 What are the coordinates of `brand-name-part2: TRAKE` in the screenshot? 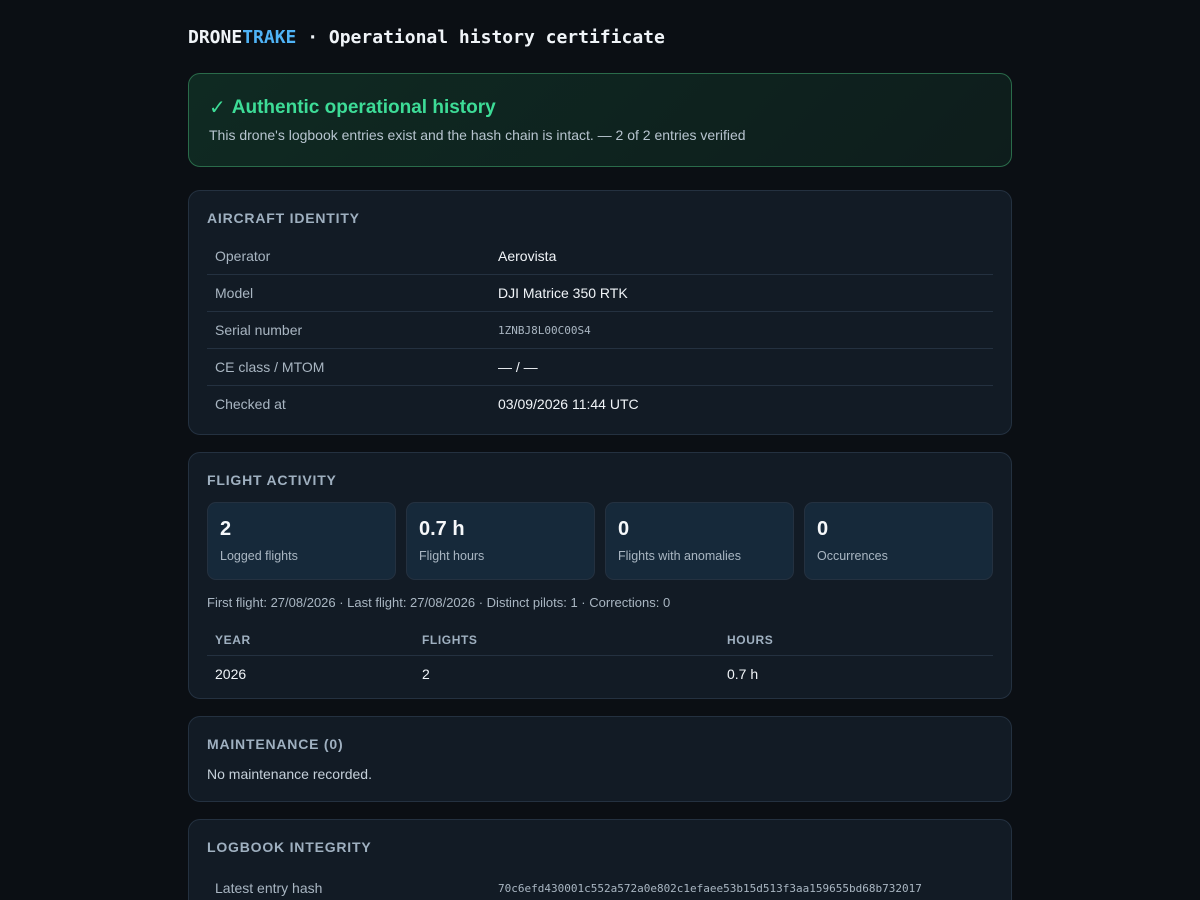 It's located at (269, 37).